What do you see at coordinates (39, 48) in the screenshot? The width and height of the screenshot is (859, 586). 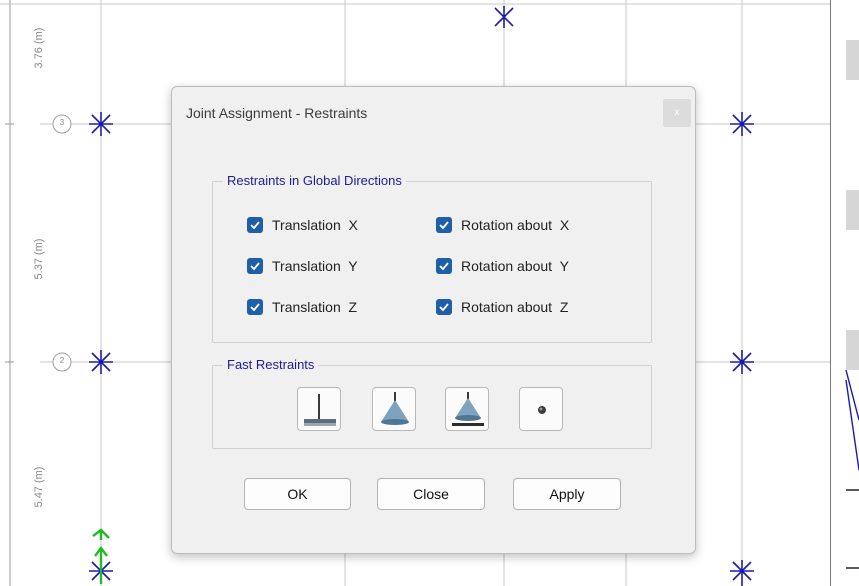 I see `dimension-label: 3.76 (m)` at bounding box center [39, 48].